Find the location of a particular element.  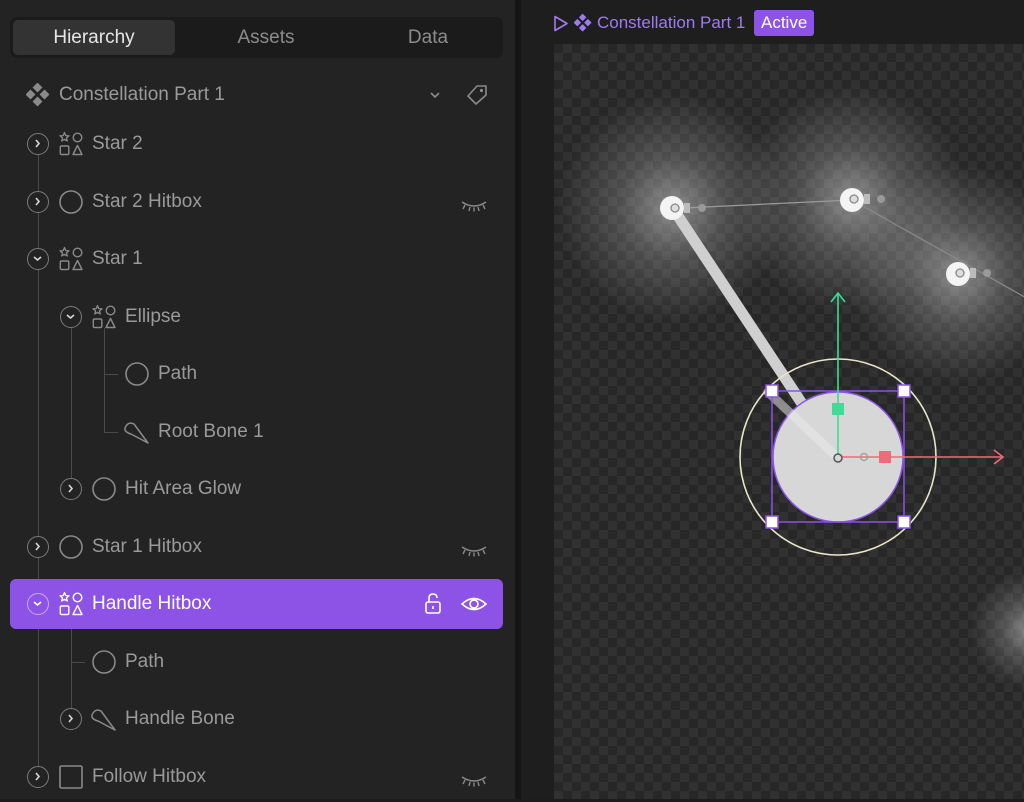

play-icon is located at coordinates (561, 23).